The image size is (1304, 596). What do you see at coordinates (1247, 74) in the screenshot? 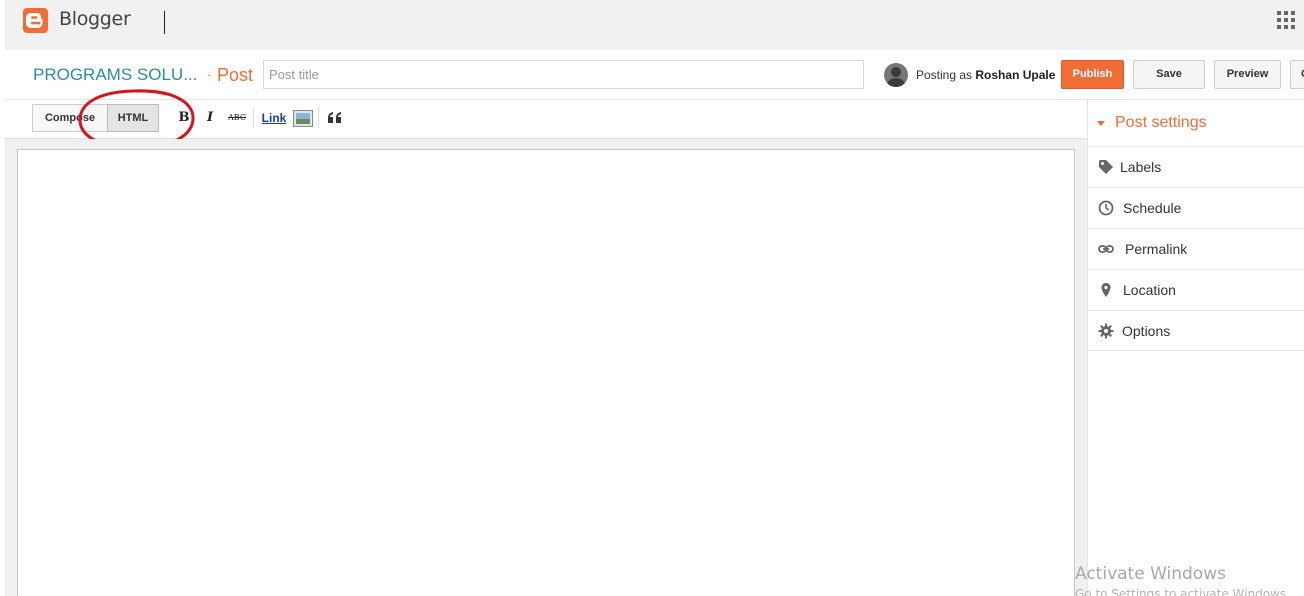
I see `preview-button: Preview` at bounding box center [1247, 74].